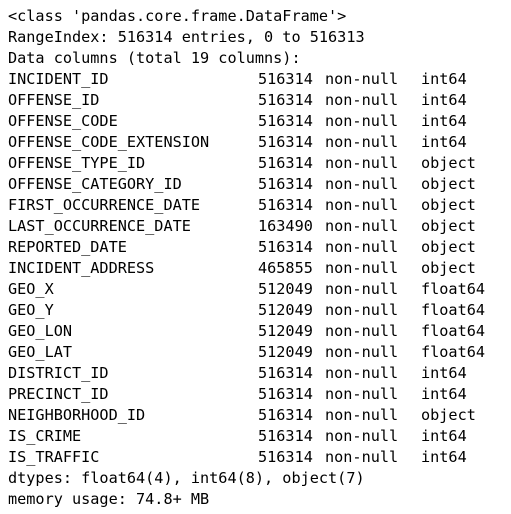  I want to click on non-null-count: 163490, so click(285, 226).